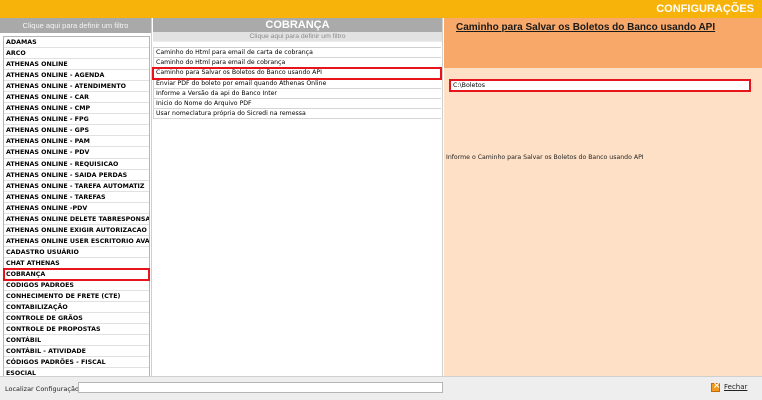  I want to click on group-list-item: CONTROLE DE GRÃOS, so click(76, 319).